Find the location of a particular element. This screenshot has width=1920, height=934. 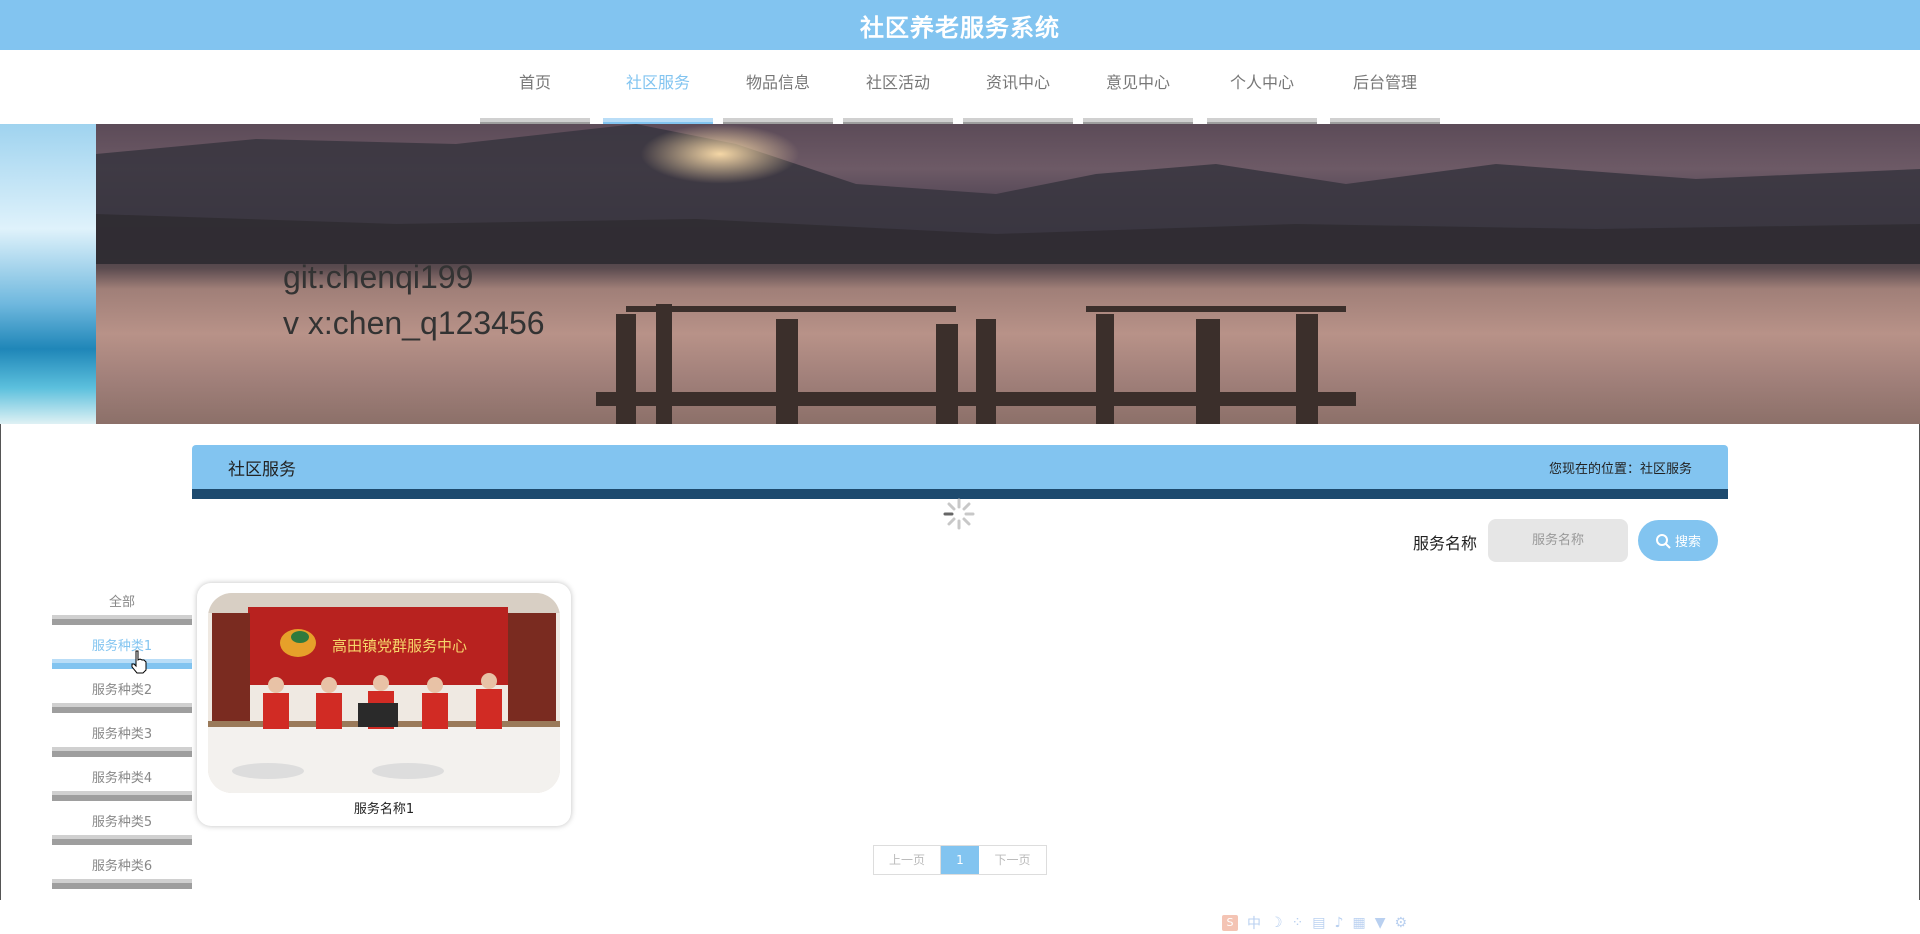

ime-toolbar: S 中 ☽ ⁘ ▤ ♪ ▦ ▼ ⚙ is located at coordinates (1314, 923).